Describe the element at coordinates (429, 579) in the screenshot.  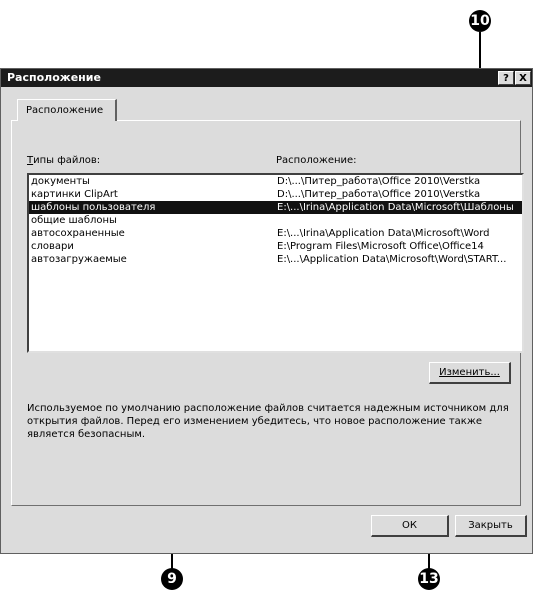
I see `callout-13: 13` at that location.